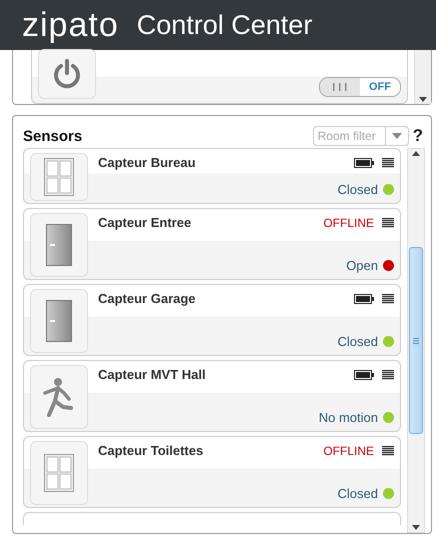 This screenshot has width=436, height=539. What do you see at coordinates (212, 244) in the screenshot?
I see `sensor-card: Capteur Entree OFFLINE Open` at bounding box center [212, 244].